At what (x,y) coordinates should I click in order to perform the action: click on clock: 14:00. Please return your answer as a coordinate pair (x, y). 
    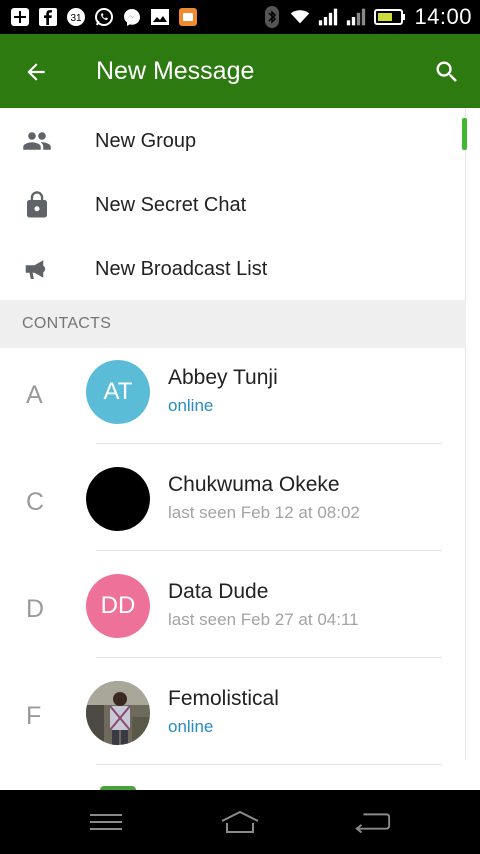
    Looking at the image, I should click on (443, 16).